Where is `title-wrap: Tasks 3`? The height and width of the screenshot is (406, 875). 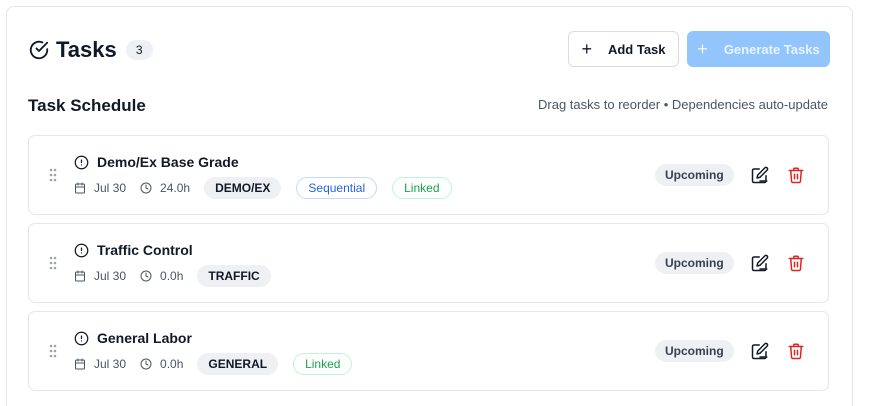
title-wrap: Tasks 3 is located at coordinates (90, 50).